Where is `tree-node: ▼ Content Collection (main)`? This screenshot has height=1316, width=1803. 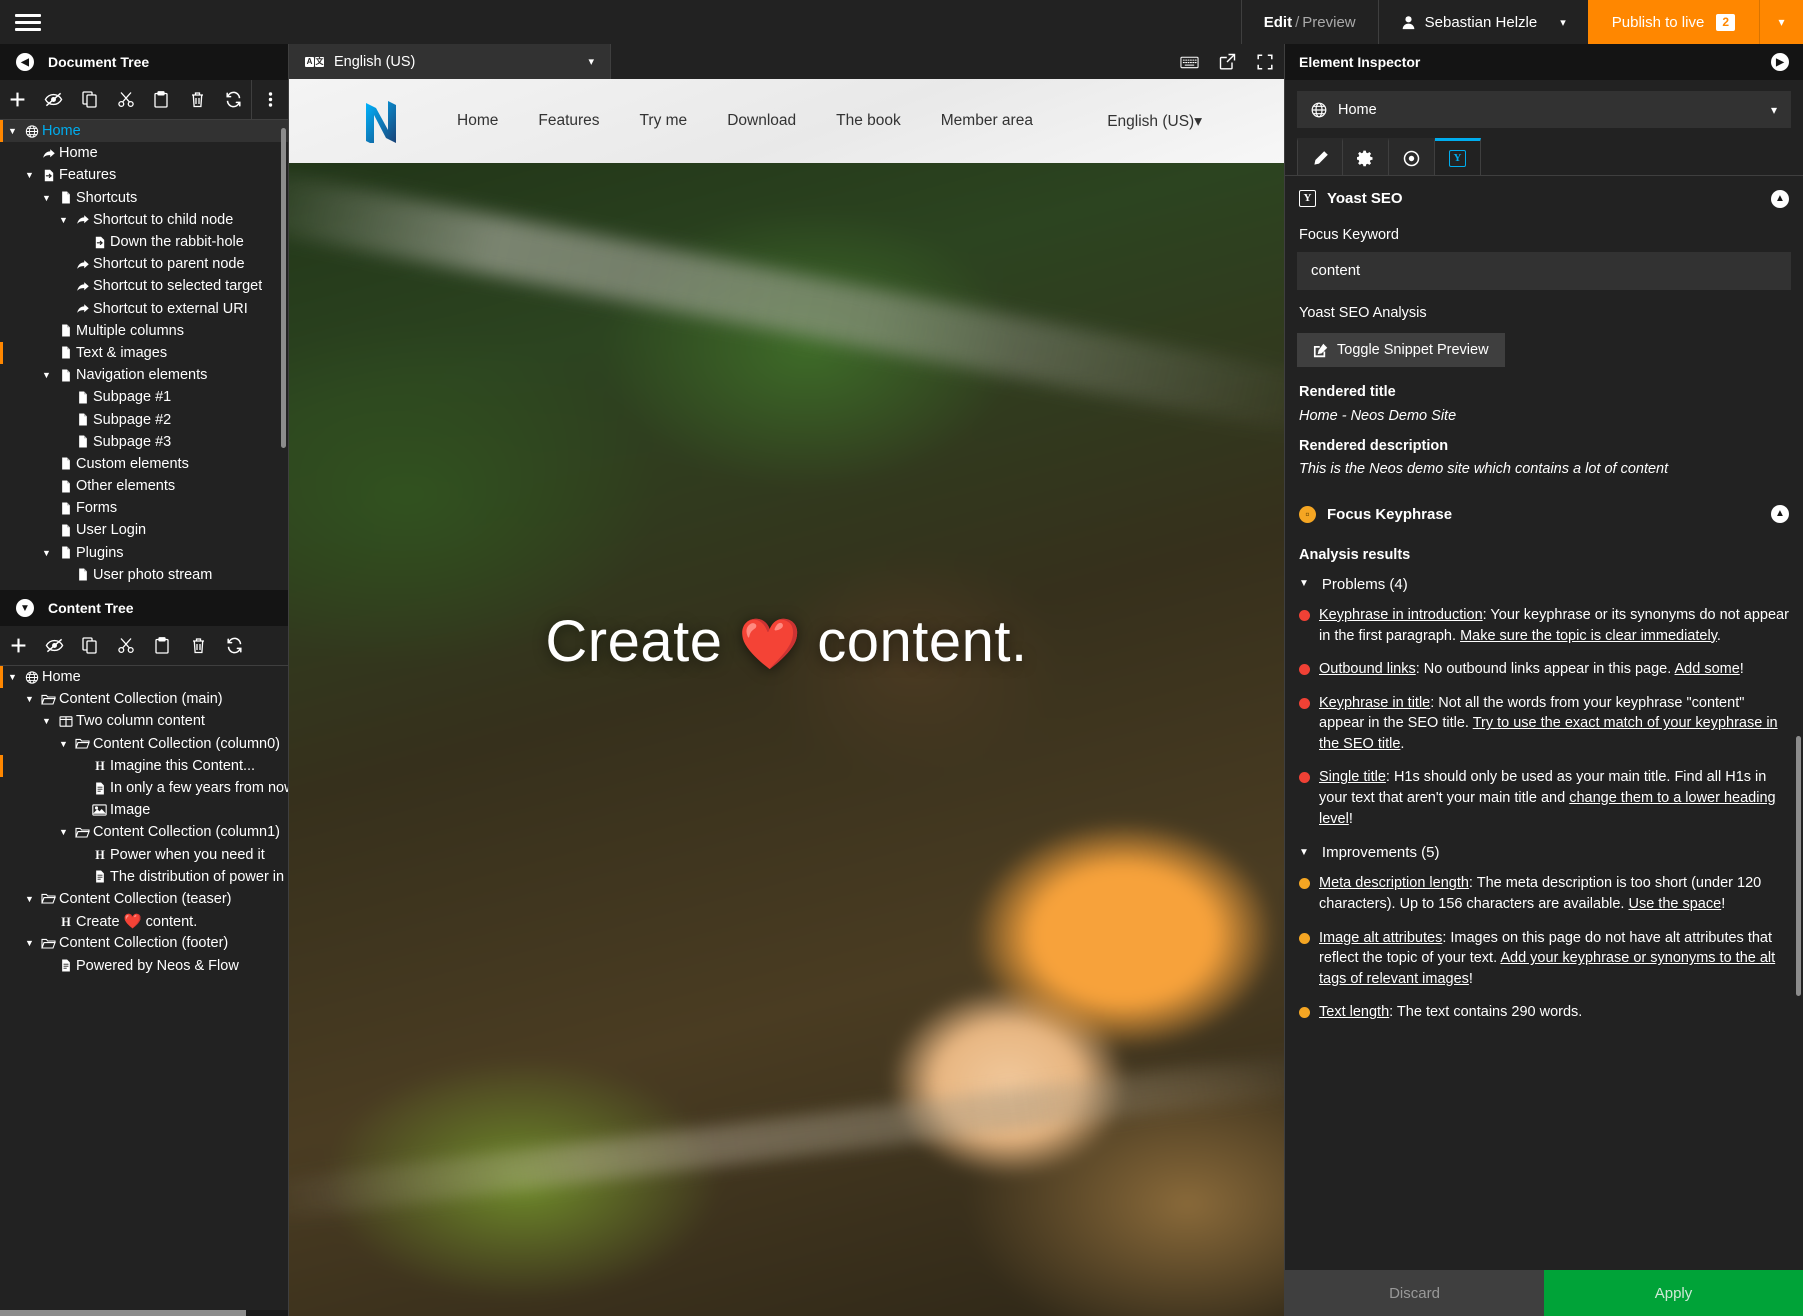 tree-node: ▼ Content Collection (main) is located at coordinates (144, 699).